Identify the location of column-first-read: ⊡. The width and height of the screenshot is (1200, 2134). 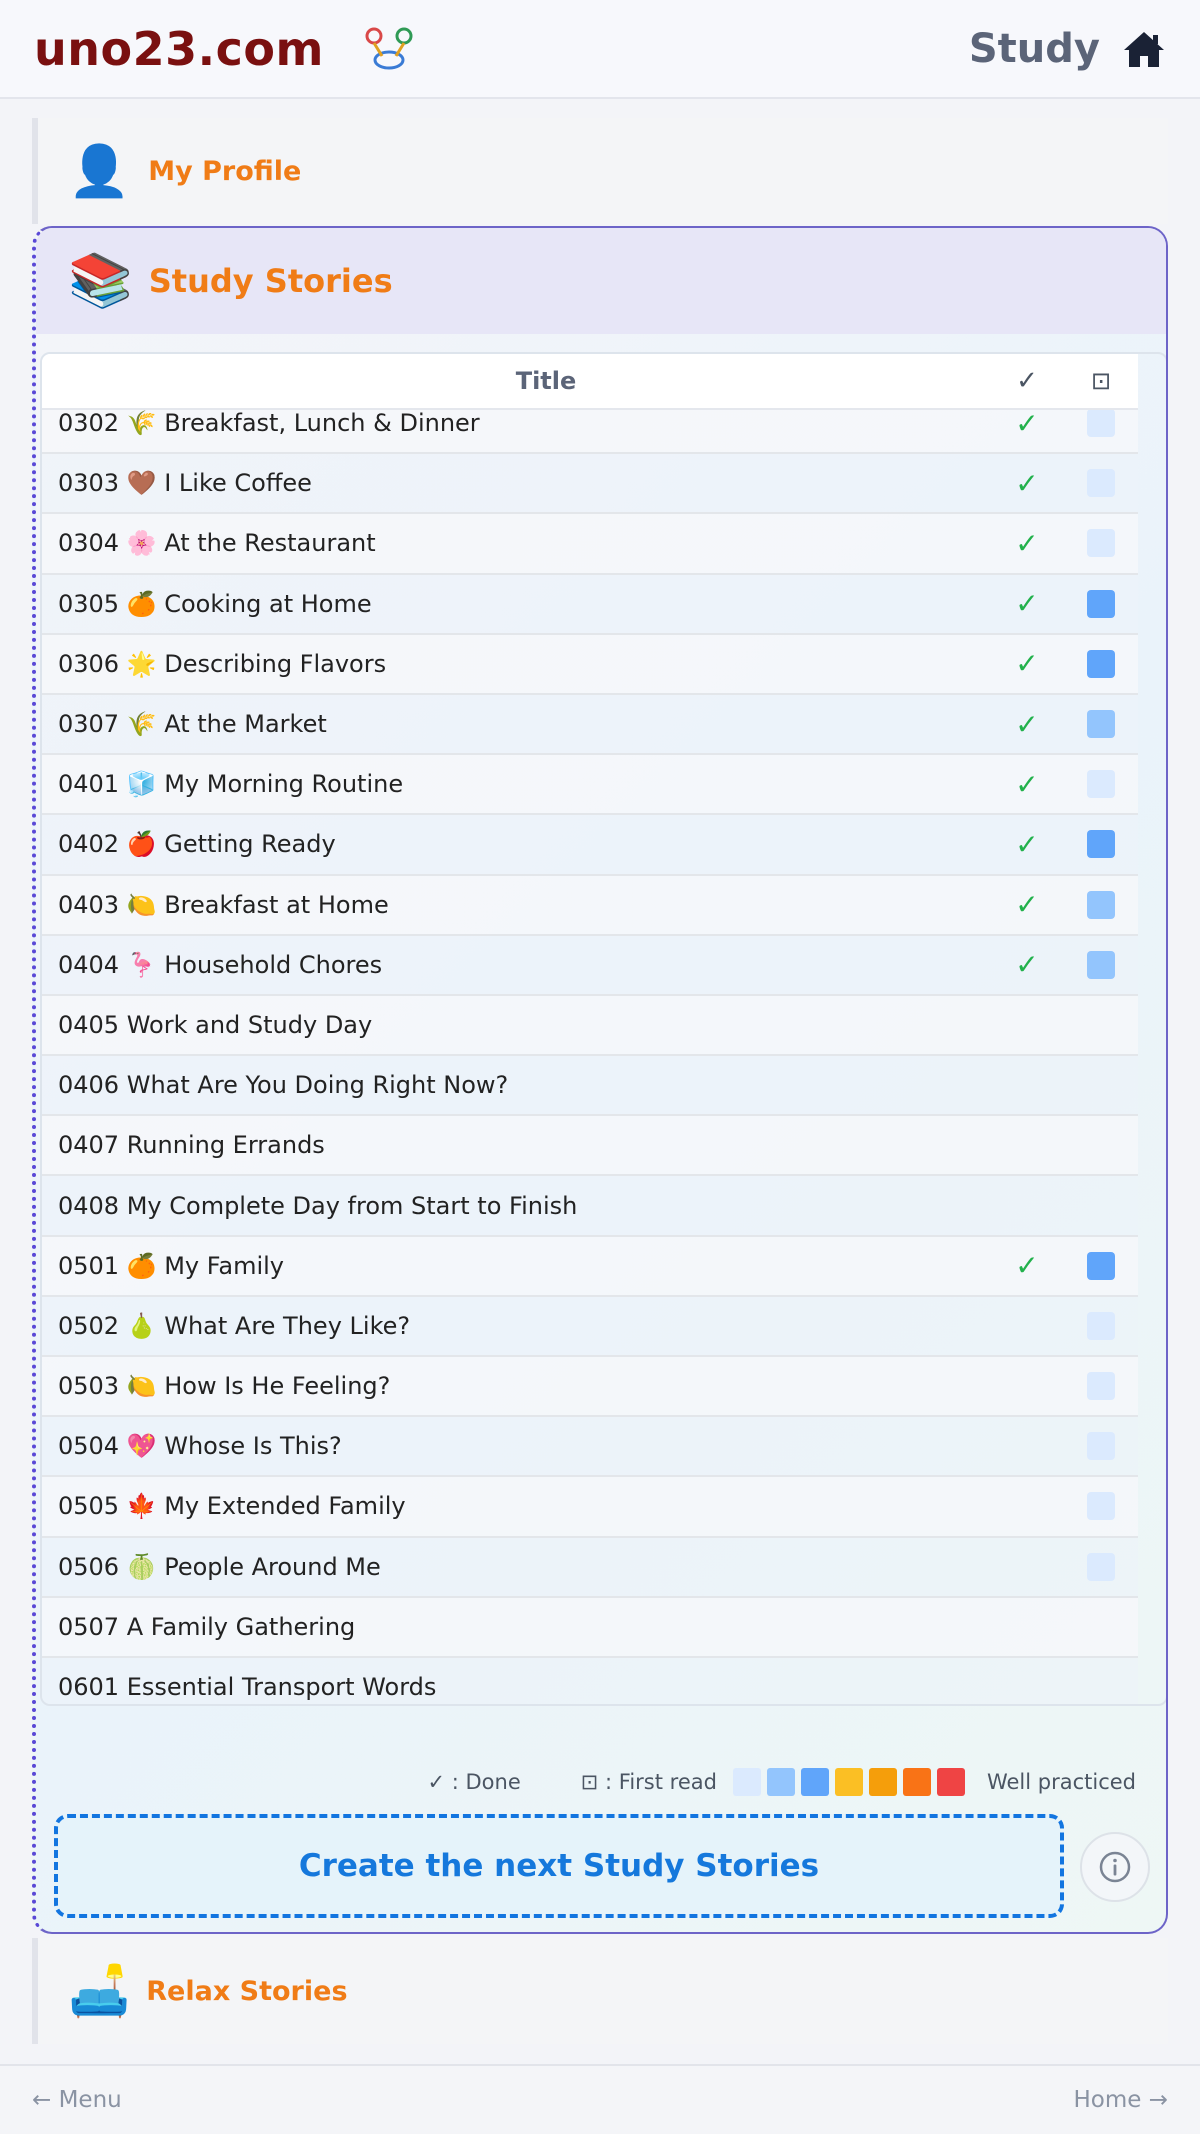
(1101, 381).